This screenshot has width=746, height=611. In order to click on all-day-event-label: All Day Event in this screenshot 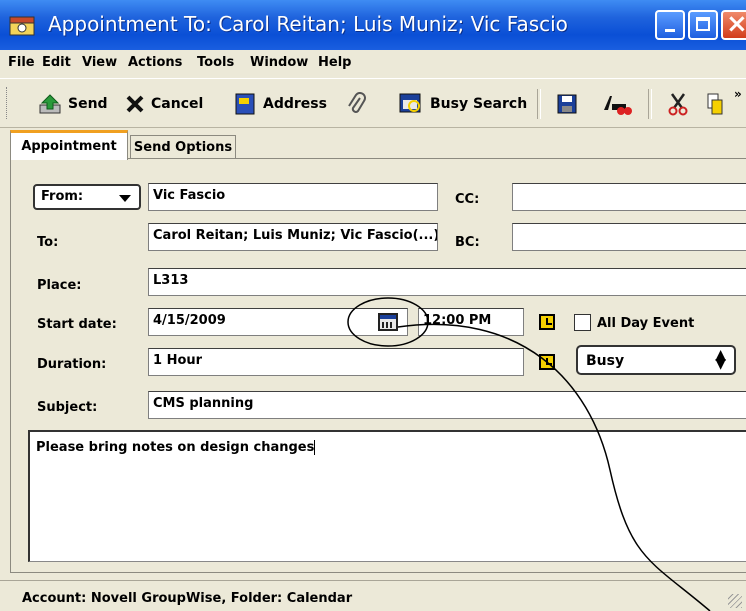, I will do `click(646, 323)`.